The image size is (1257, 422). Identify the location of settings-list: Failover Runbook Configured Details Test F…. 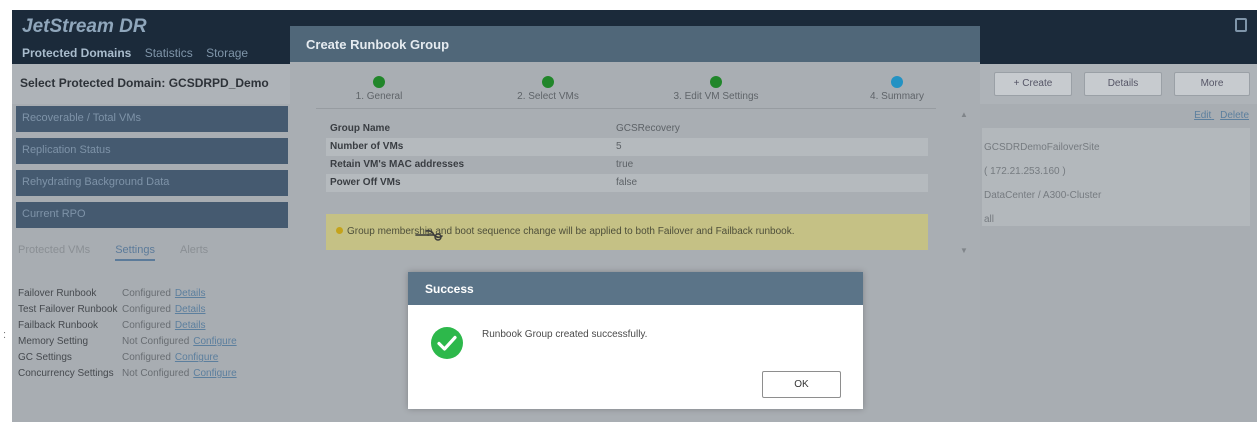
(127, 334).